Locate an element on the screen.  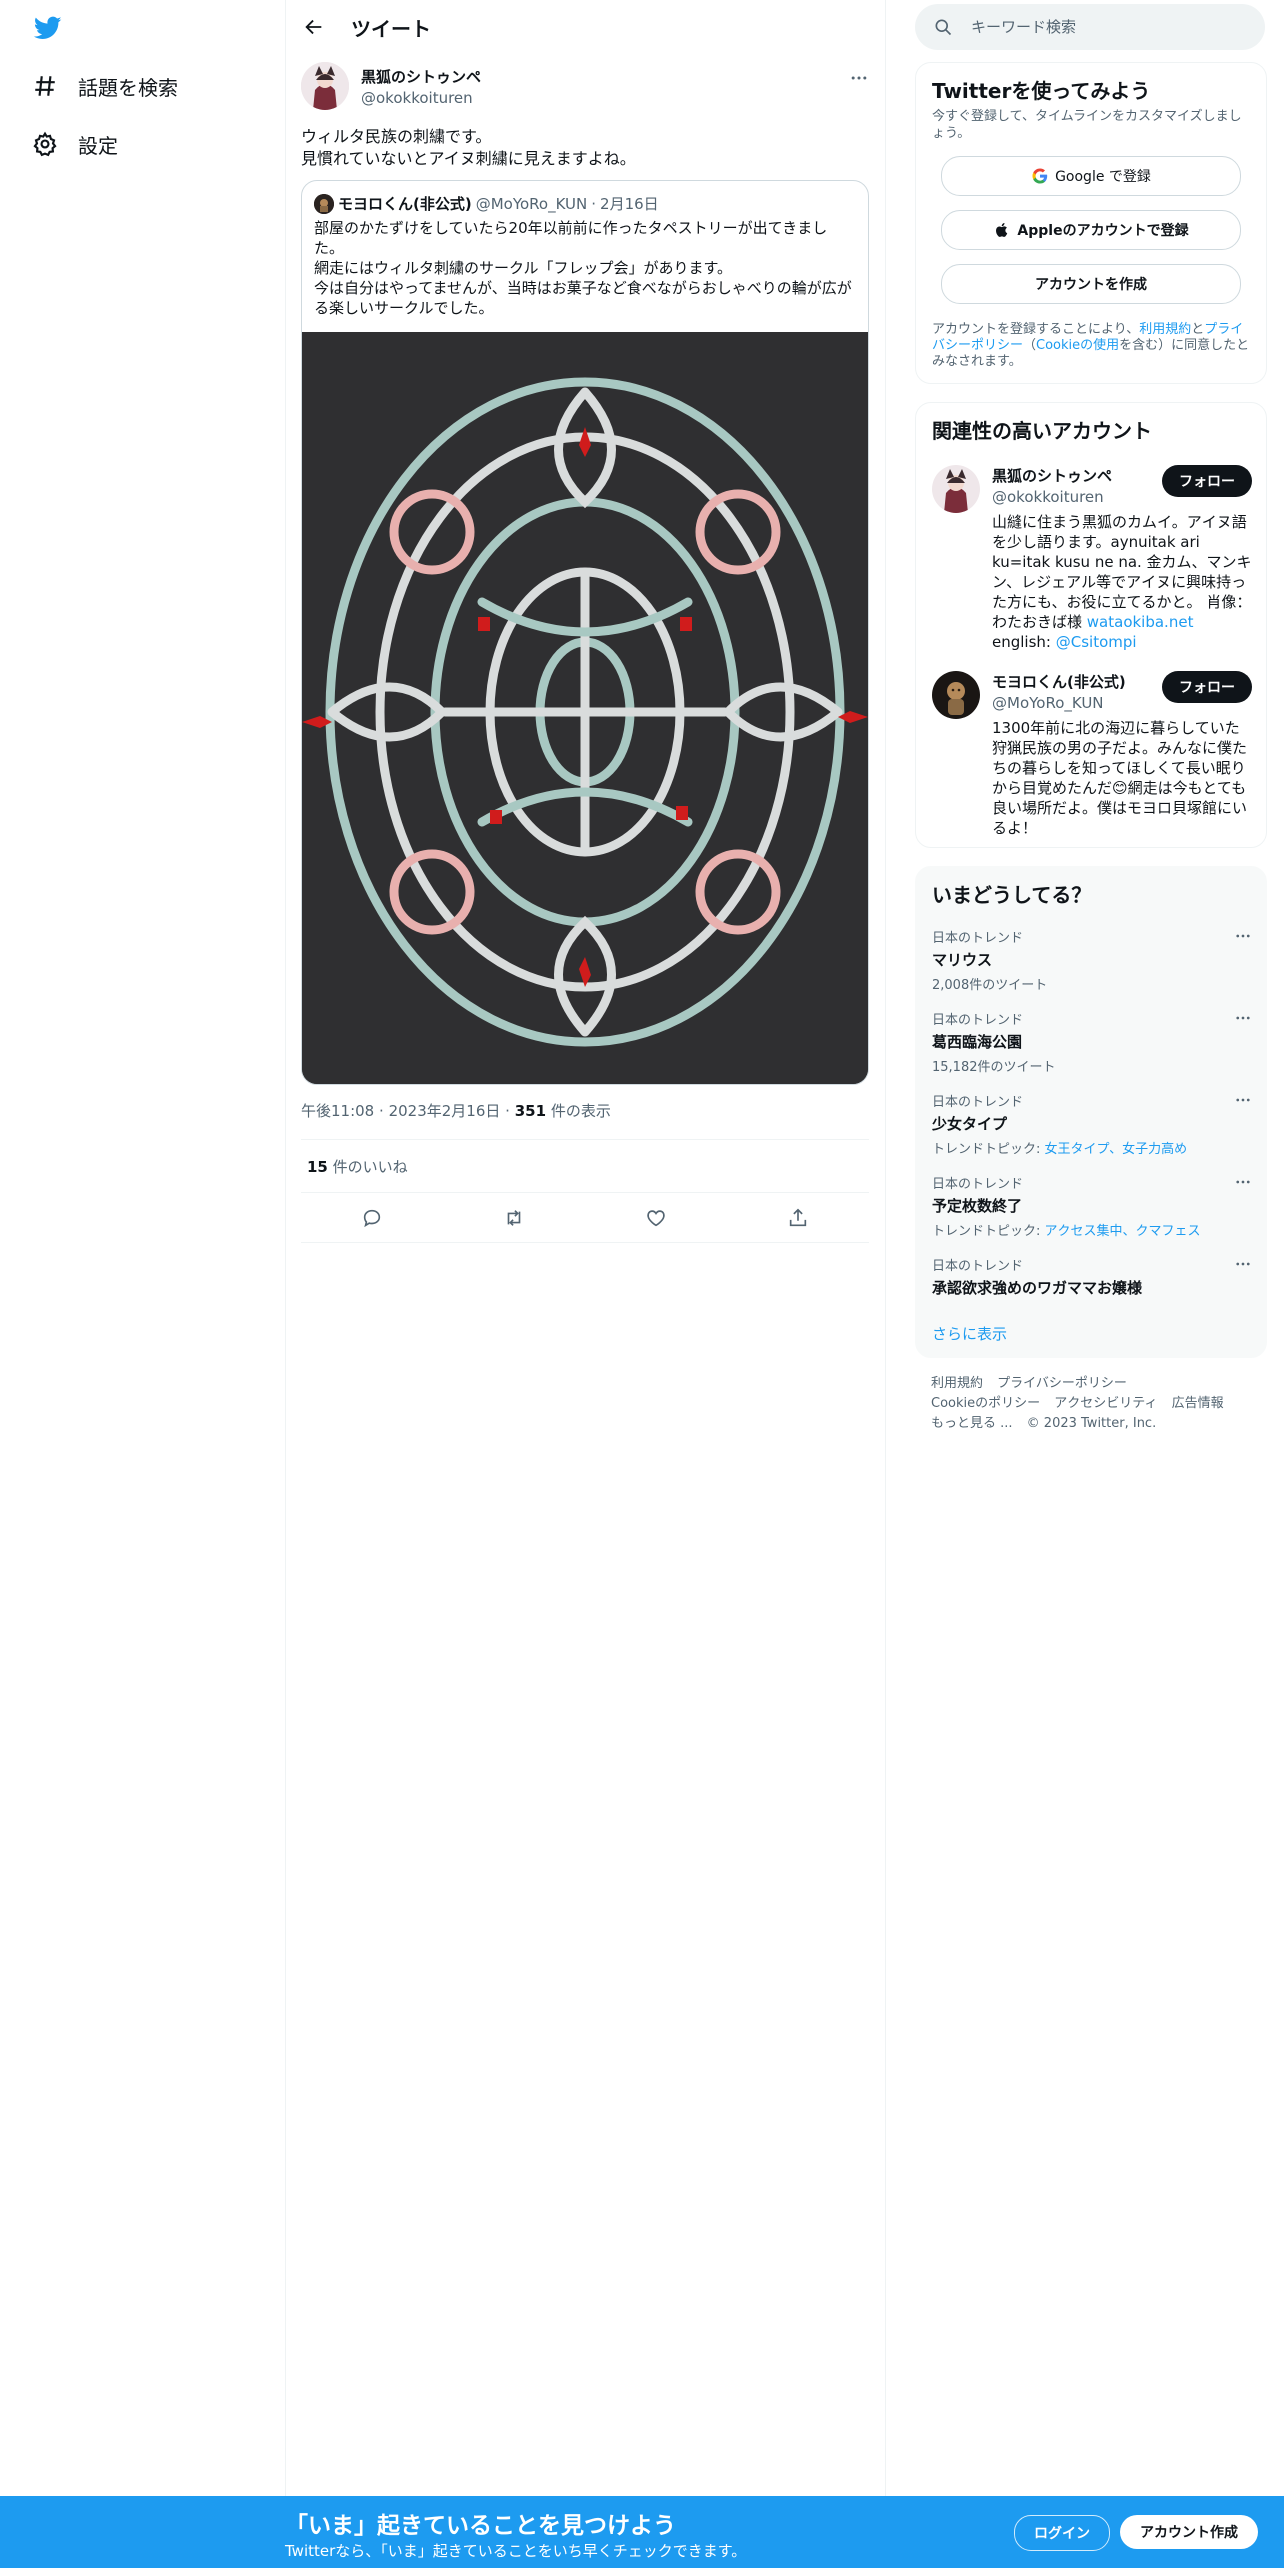
reply-icon is located at coordinates (372, 1218).